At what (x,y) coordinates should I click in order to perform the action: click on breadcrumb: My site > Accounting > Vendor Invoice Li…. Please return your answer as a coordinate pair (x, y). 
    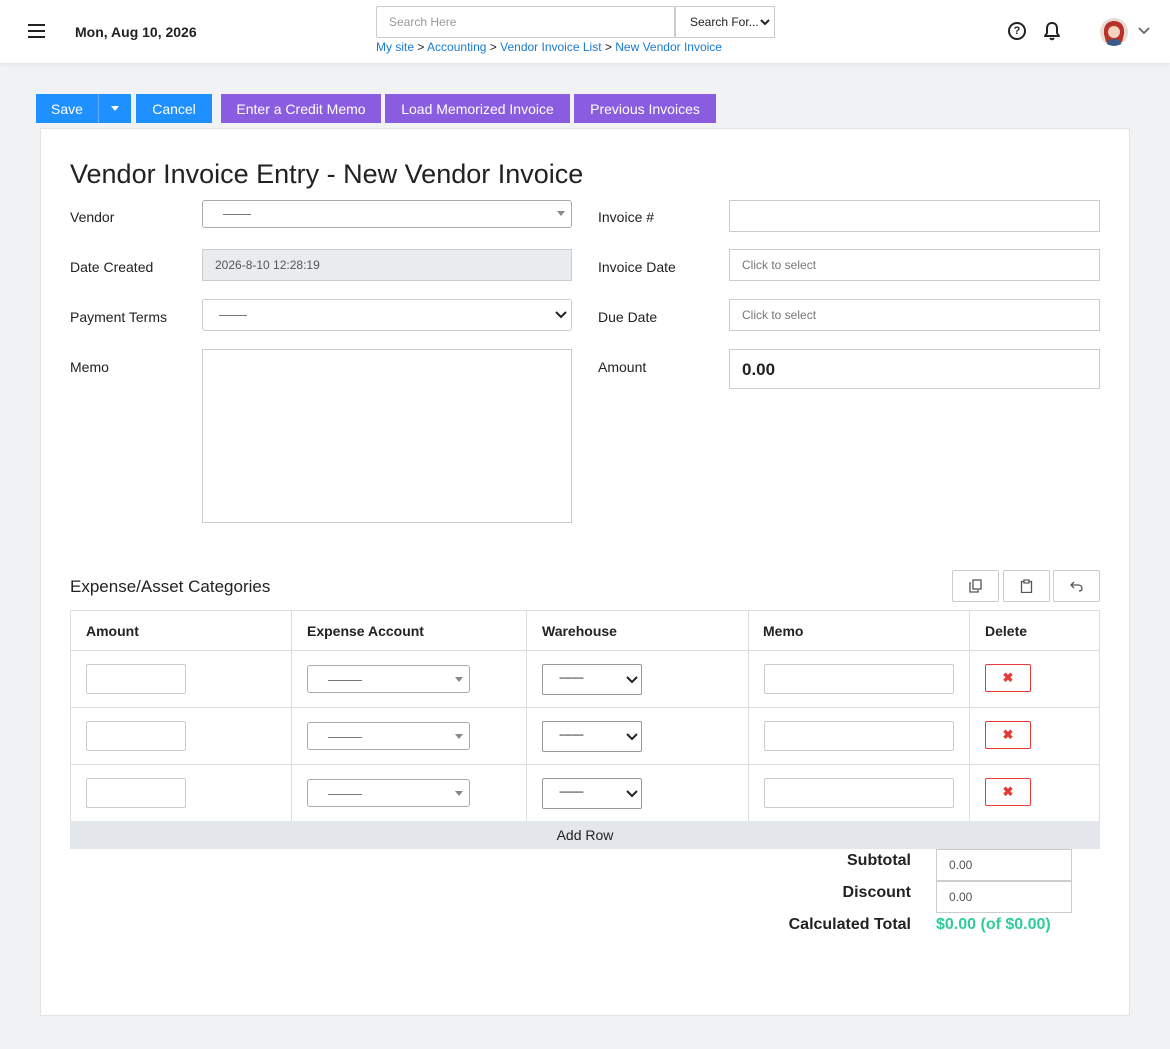
    Looking at the image, I should click on (549, 47).